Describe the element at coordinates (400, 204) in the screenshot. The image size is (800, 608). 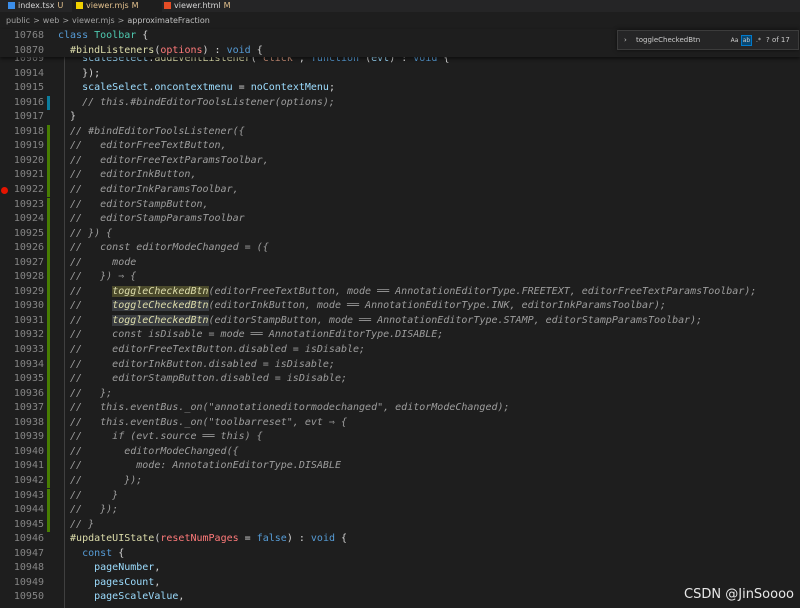
I see `code-line: 10923 // editorStampButton,` at that location.